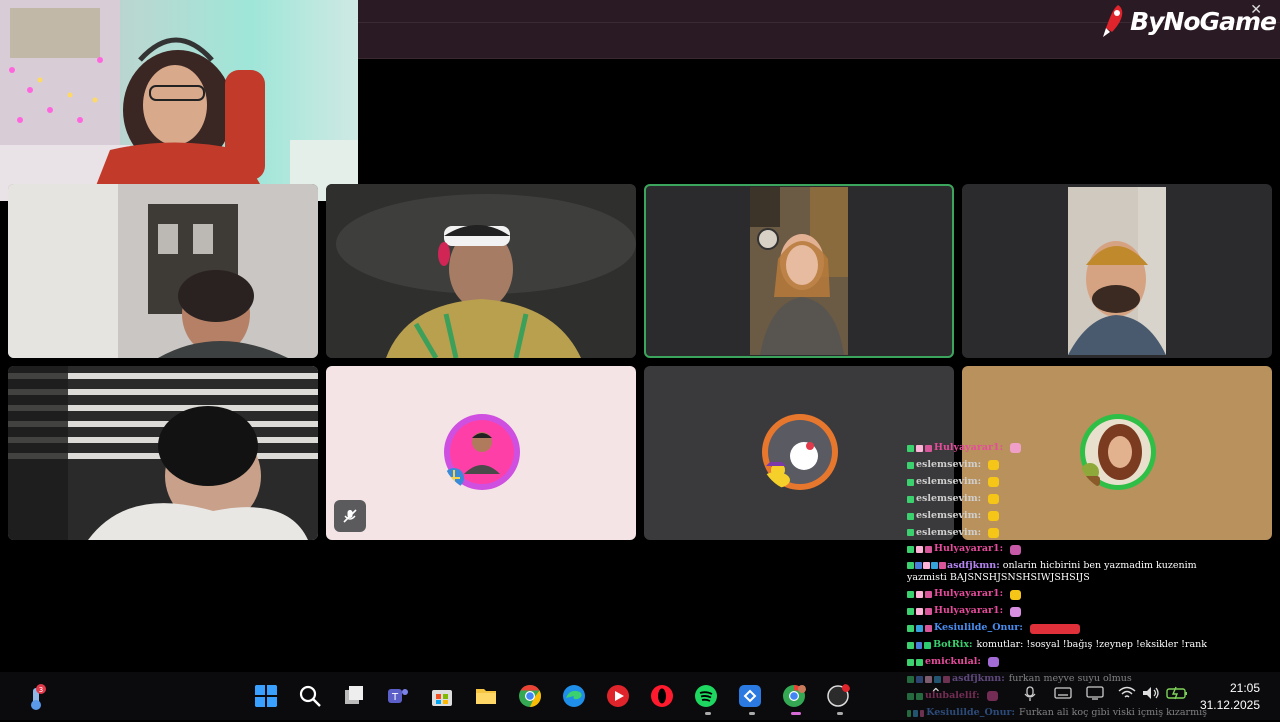 The width and height of the screenshot is (1280, 722). Describe the element at coordinates (1177, 693) in the screenshot. I see `battery-charging-icon` at that location.